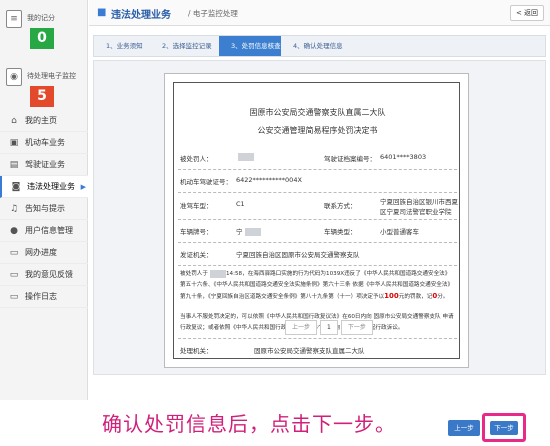  I want to click on vehicle-type-value: 小型普通客车, so click(399, 232).